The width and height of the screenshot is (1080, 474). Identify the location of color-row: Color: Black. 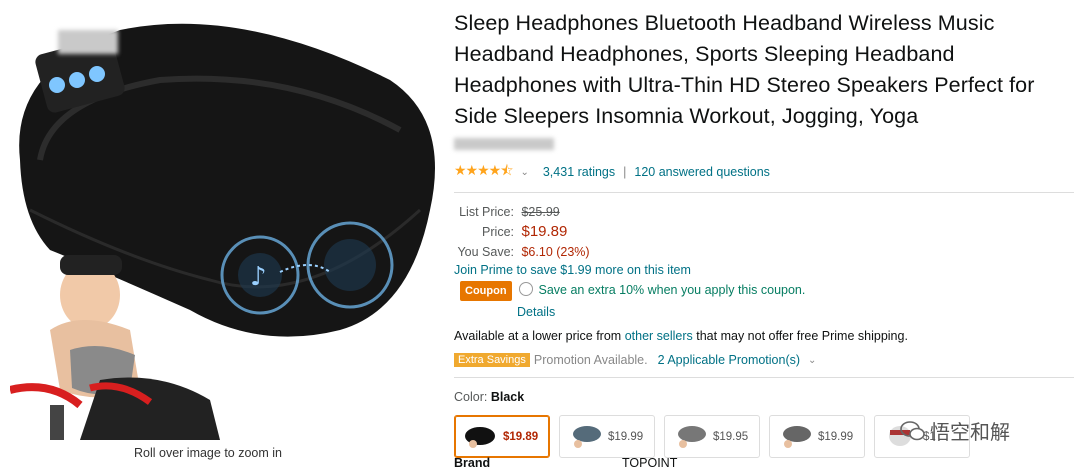
(764, 397).